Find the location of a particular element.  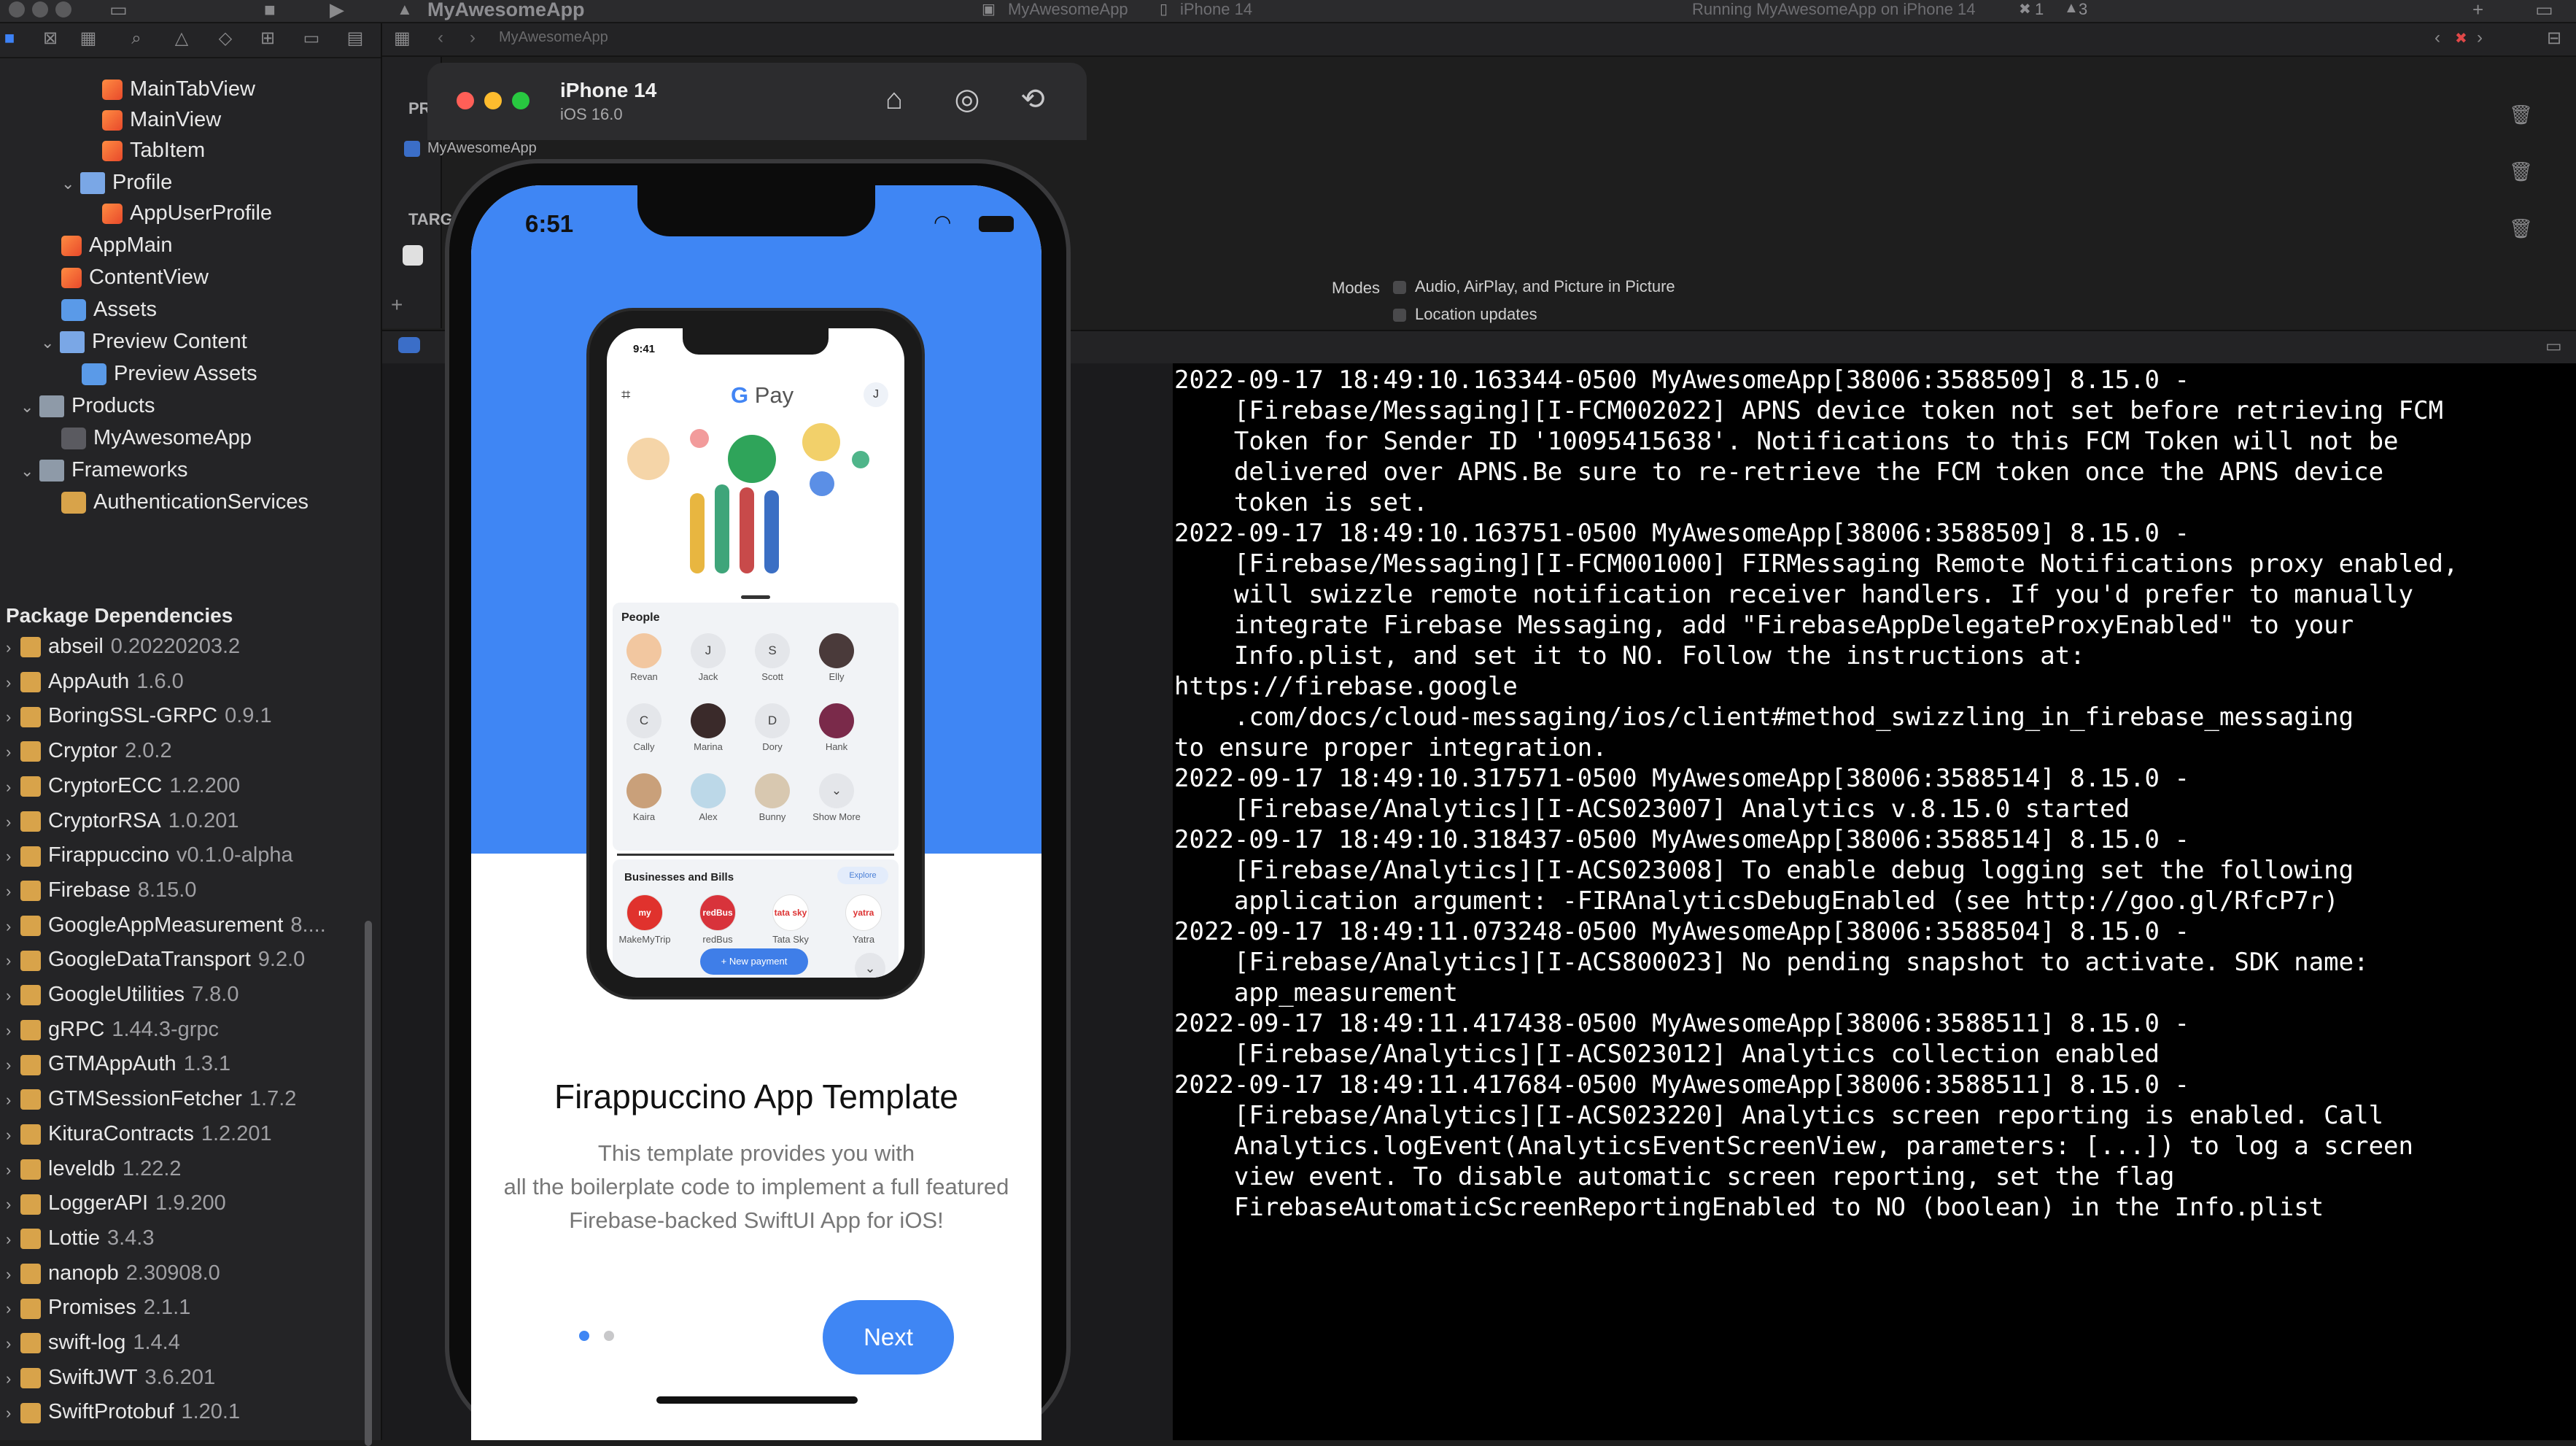

package-item: › LoggerAPI 1.9.200 is located at coordinates (116, 1203).